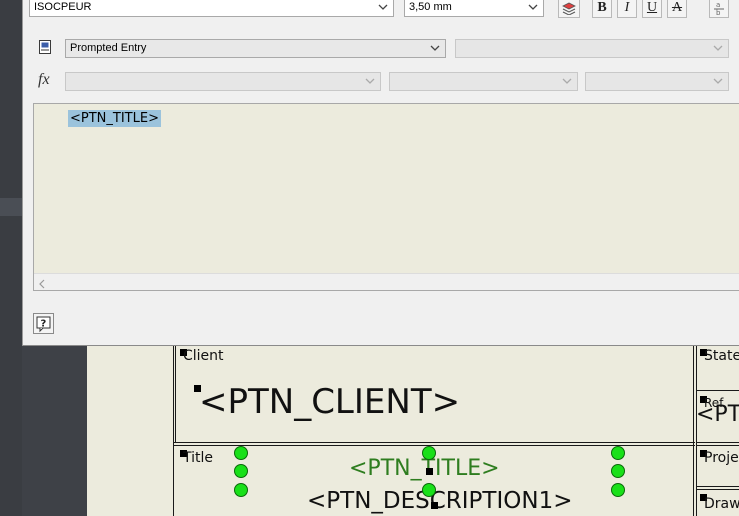 Image resolution: width=739 pixels, height=516 pixels. Describe the element at coordinates (440, 501) in the screenshot. I see `description-value: <PTN_DESCRIPTION1>` at that location.